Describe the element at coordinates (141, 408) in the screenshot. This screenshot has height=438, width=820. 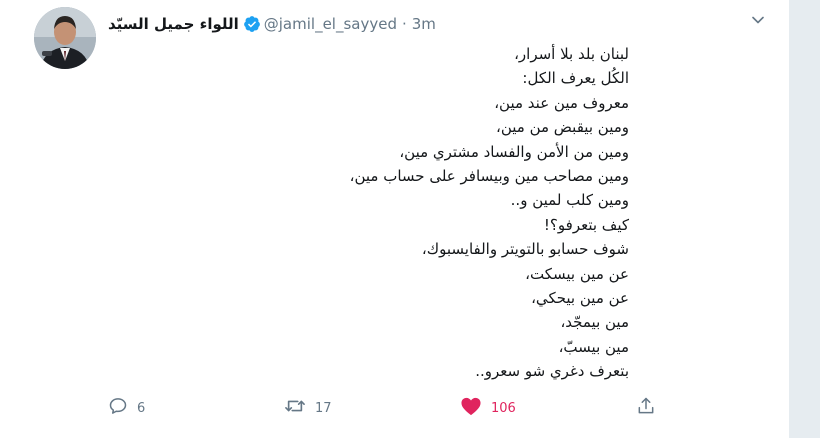
I see `reply-count: 6` at that location.